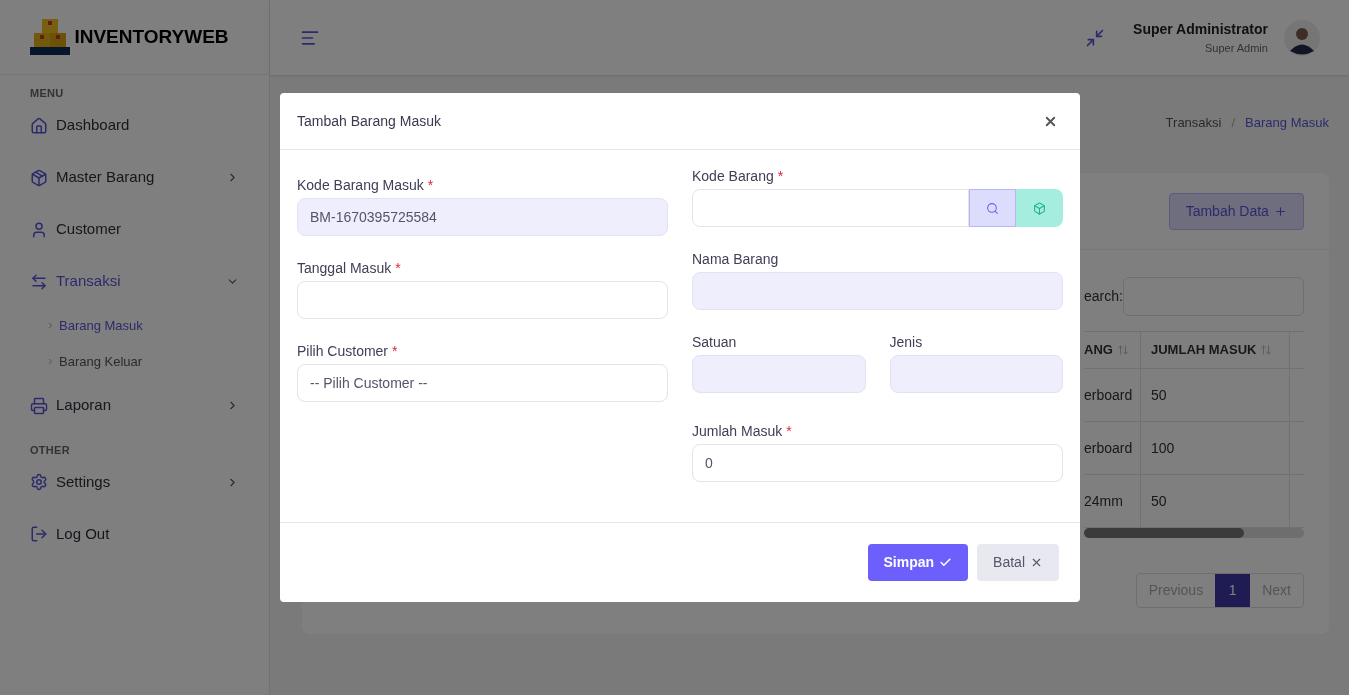 The image size is (1349, 695). I want to click on input-field: -- Pilih Customer --, so click(482, 383).